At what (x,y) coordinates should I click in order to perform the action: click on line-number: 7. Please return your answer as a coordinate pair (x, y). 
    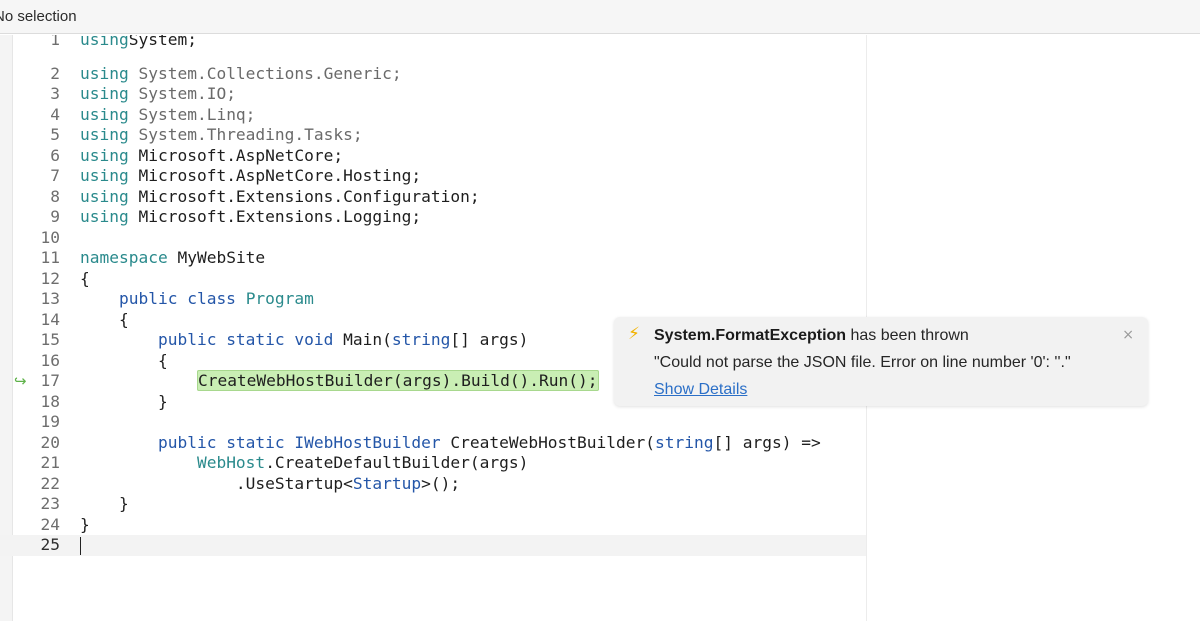
    Looking at the image, I should click on (55, 175).